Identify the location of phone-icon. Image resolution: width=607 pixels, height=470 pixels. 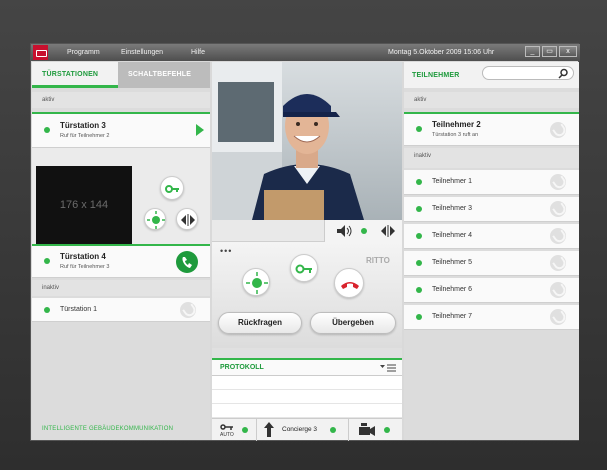
(187, 262).